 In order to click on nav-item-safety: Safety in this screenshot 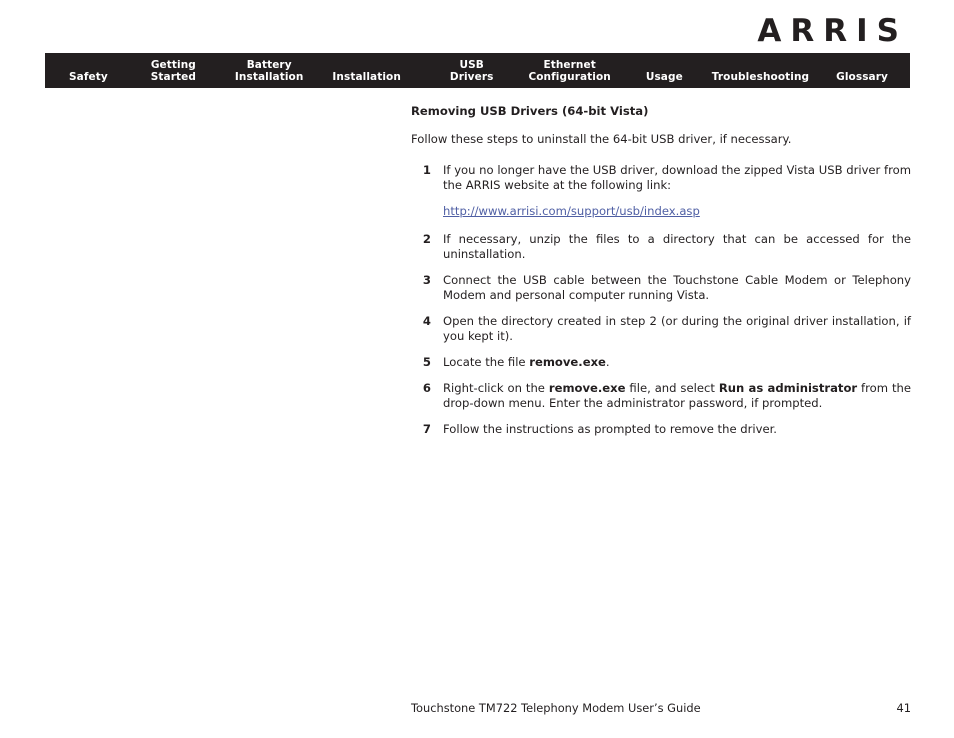, I will do `click(88, 77)`.